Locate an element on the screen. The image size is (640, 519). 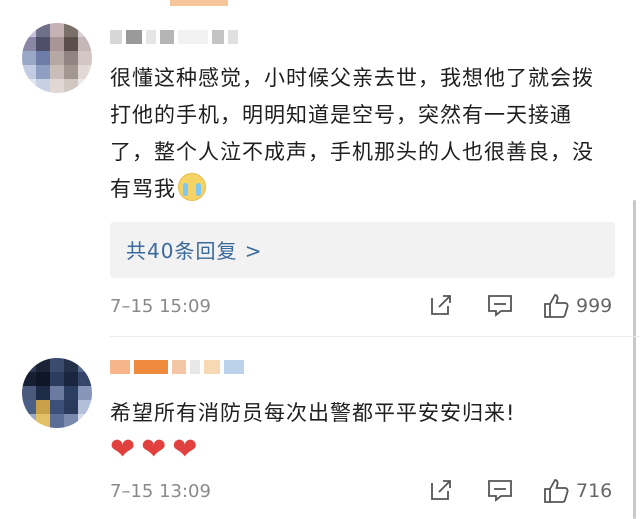
comment-meta: 7–15 15:09 999 is located at coordinates (365, 307).